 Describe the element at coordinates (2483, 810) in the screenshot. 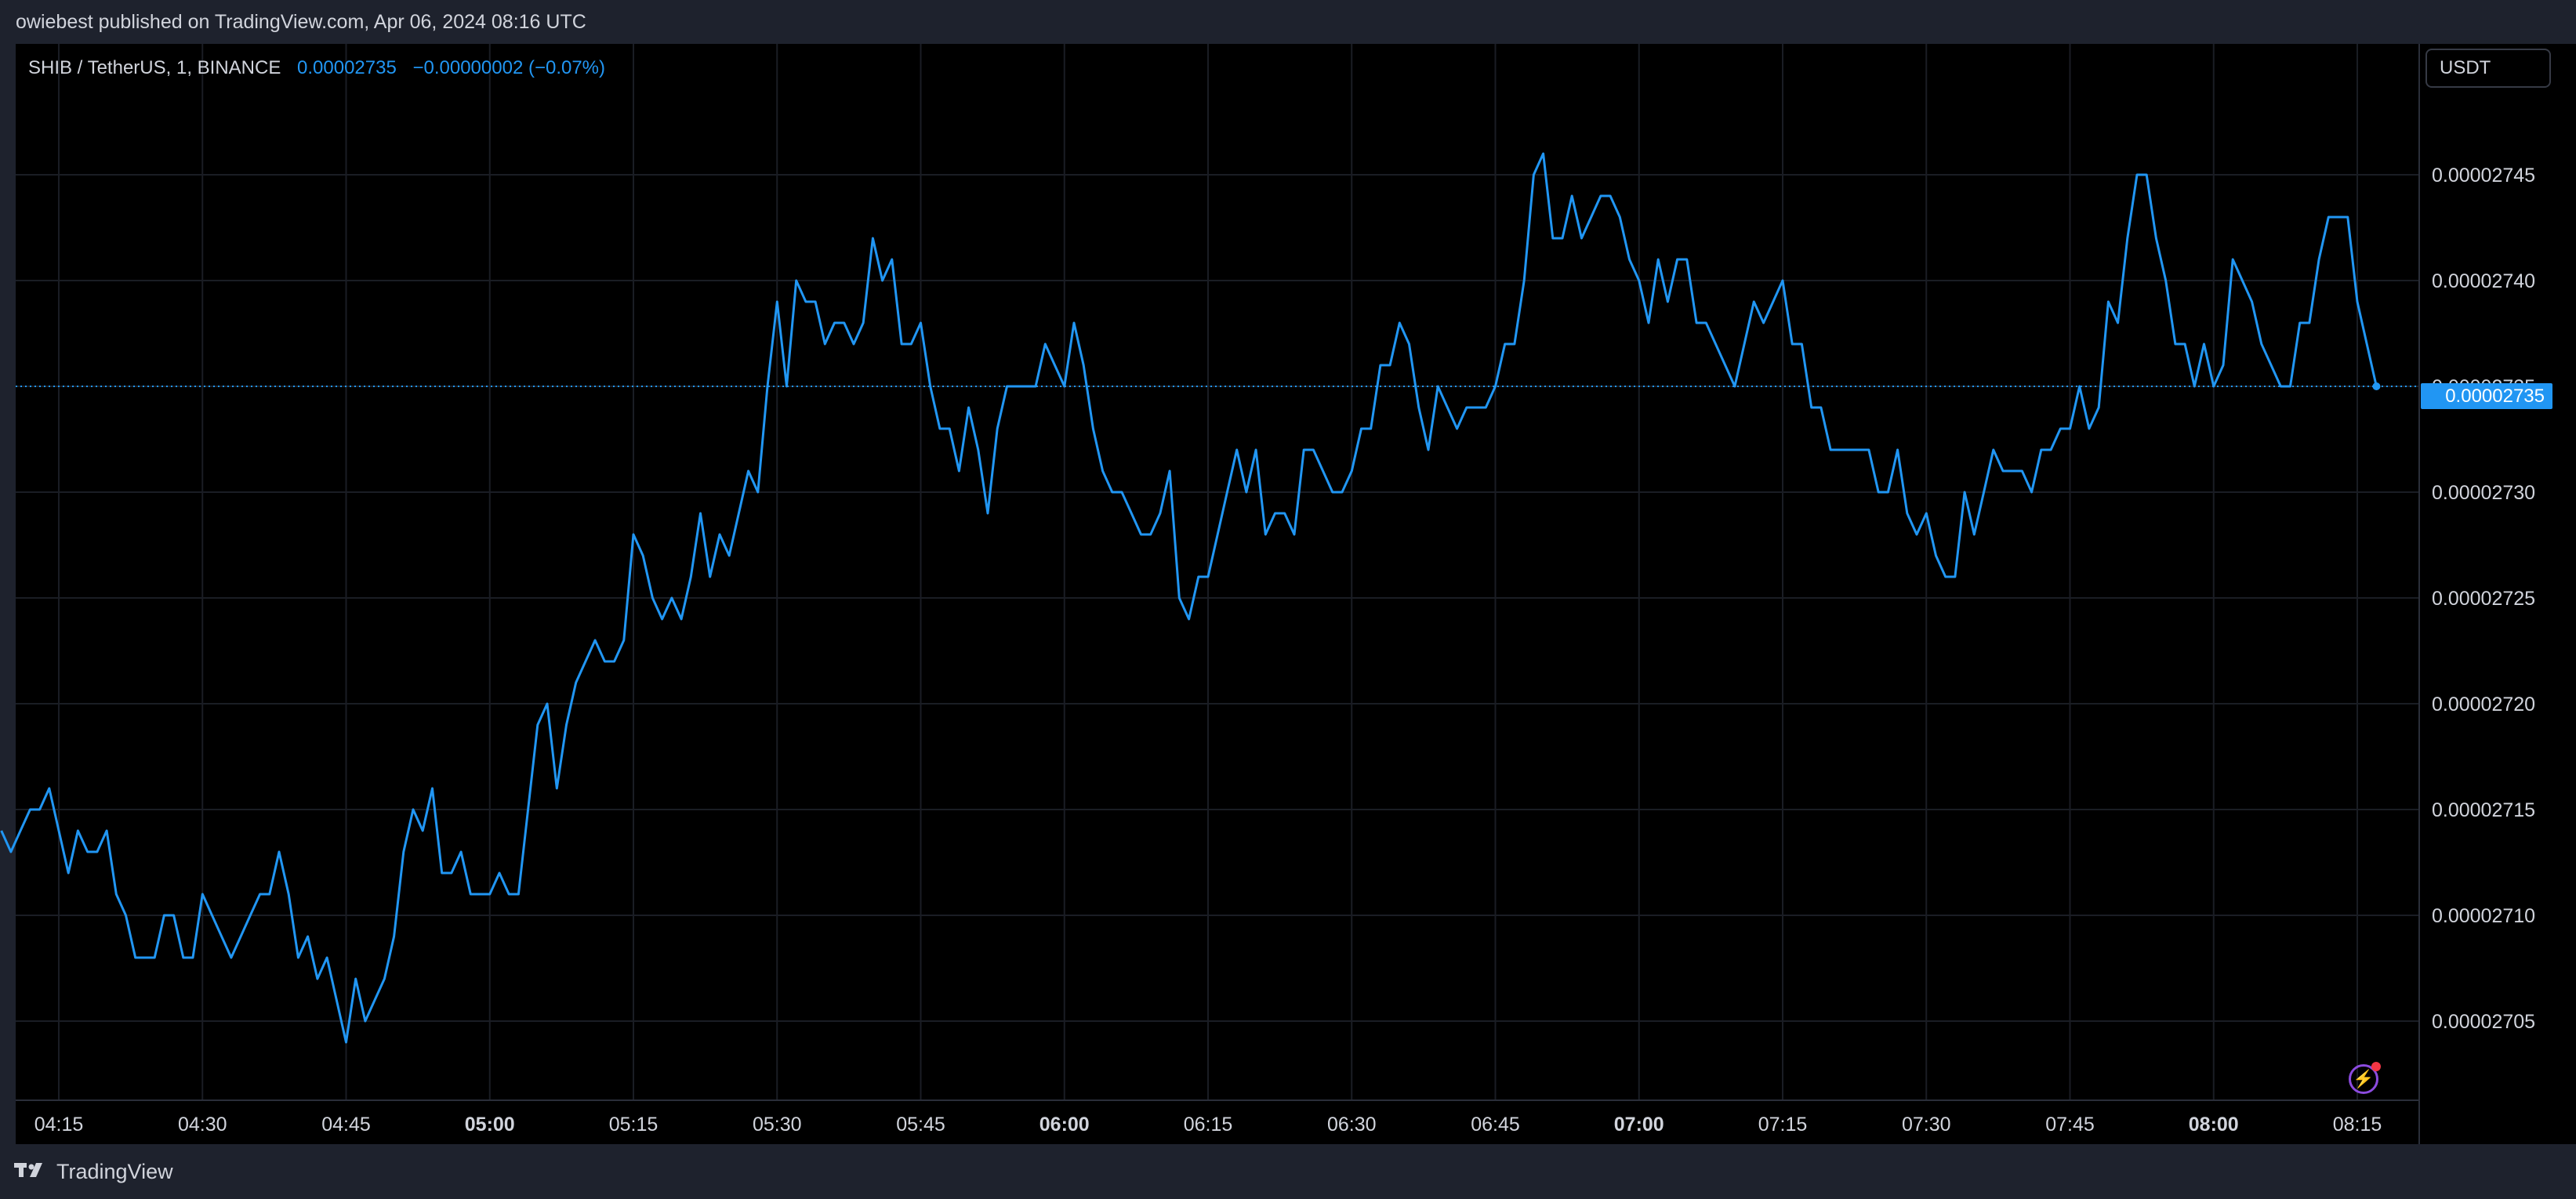

I see `y-tick-label: 0.00002715` at that location.